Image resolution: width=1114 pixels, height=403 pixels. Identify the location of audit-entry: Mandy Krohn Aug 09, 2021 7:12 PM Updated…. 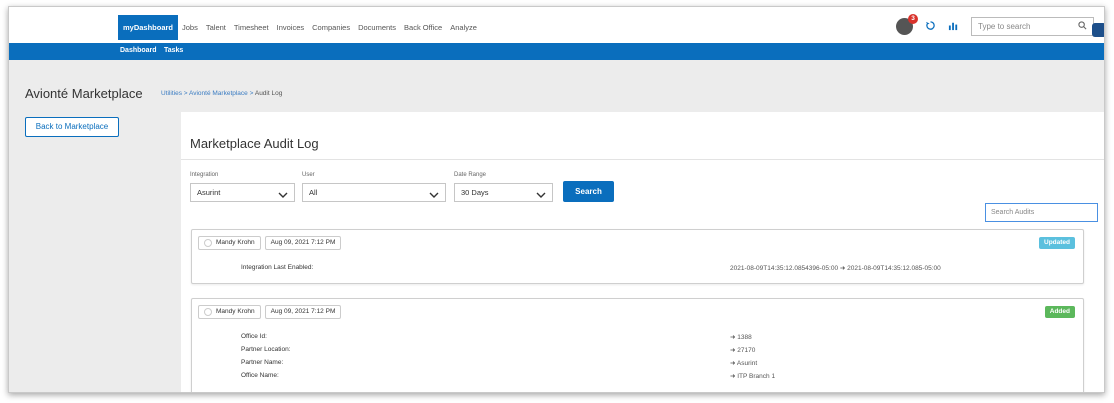
(637, 256).